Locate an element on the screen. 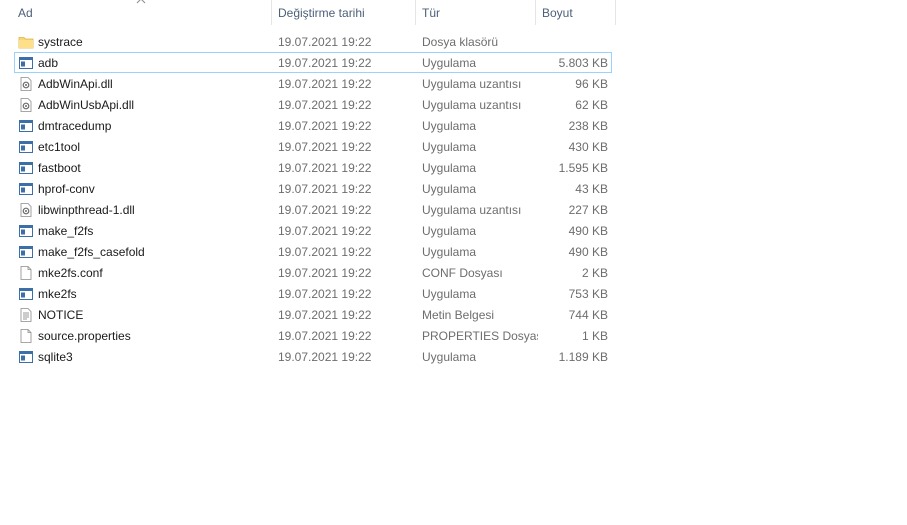 This screenshot has width=907, height=525. file-name: sqlite3 is located at coordinates (55, 357).